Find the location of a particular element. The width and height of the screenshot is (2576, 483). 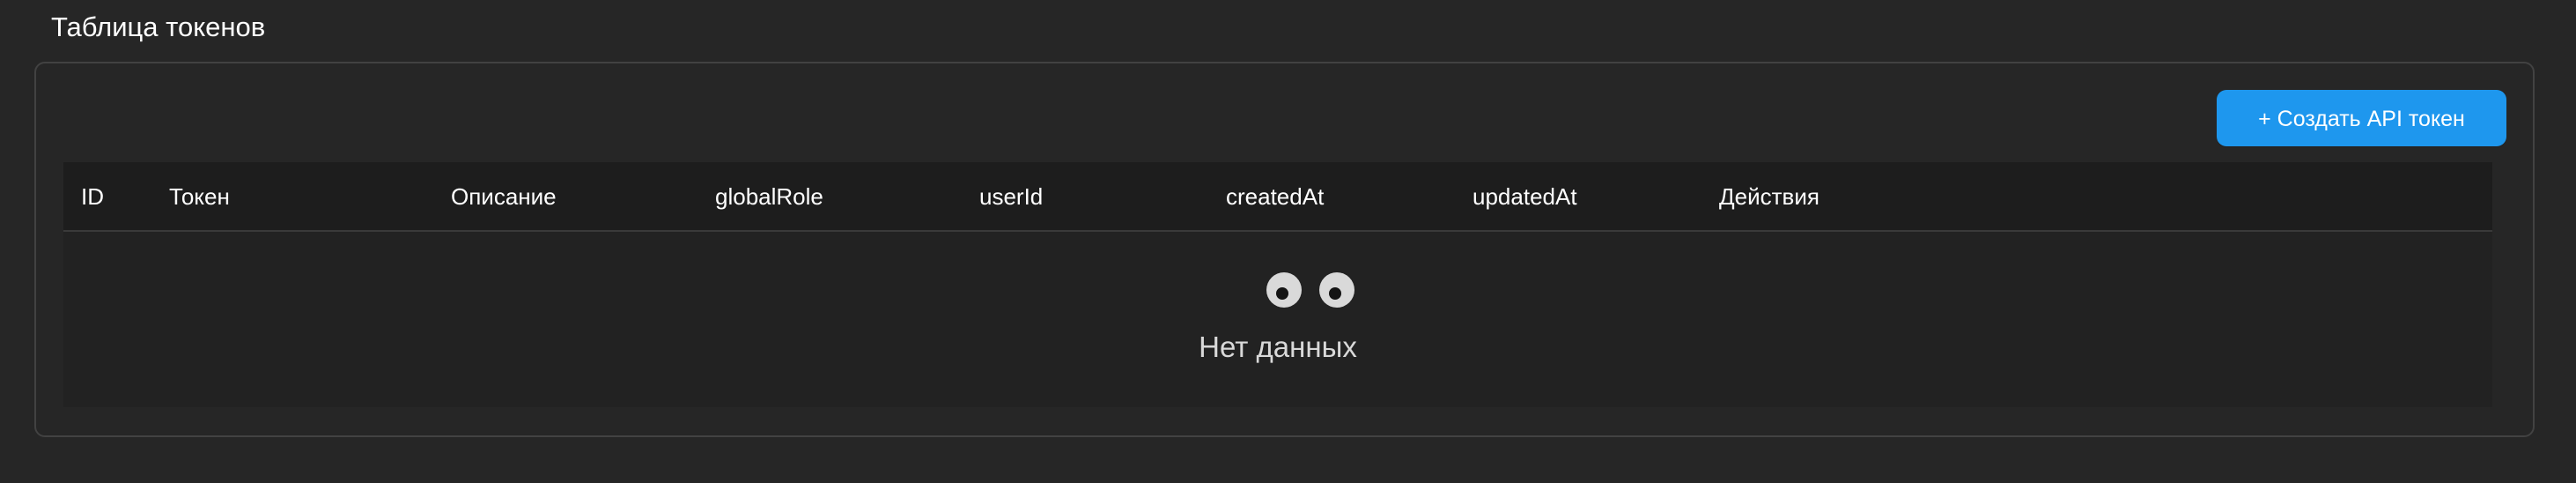

create-api-token-button: + Создать API токен is located at coordinates (2361, 118).